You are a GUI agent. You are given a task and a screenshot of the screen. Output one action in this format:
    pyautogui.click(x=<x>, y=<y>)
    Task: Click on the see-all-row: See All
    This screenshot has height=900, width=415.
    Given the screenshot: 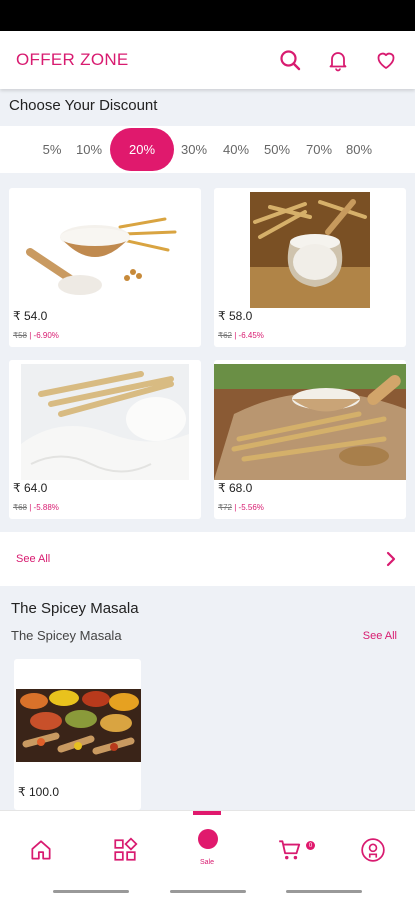 What is the action you would take?
    pyautogui.click(x=207, y=559)
    